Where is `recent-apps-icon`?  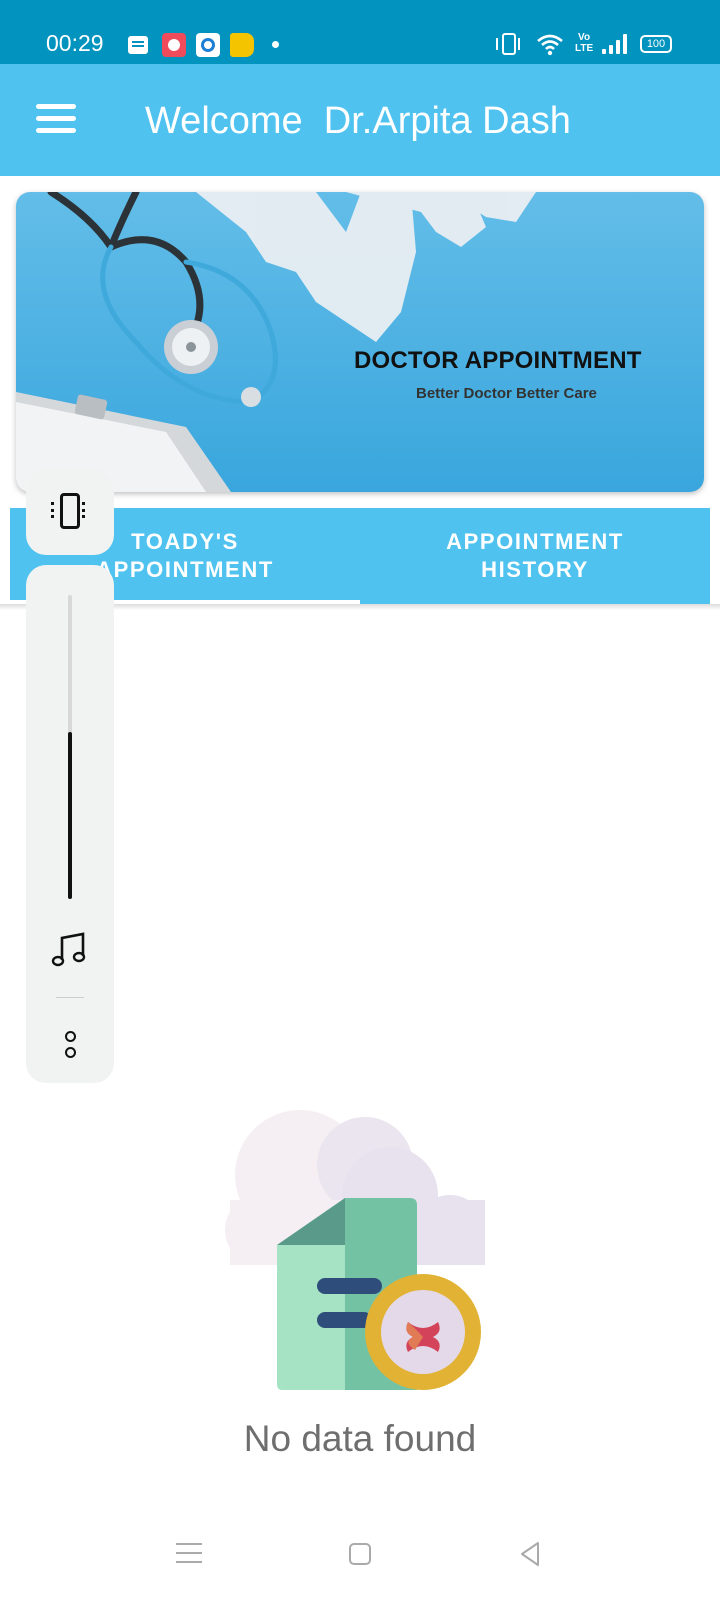 recent-apps-icon is located at coordinates (189, 1553).